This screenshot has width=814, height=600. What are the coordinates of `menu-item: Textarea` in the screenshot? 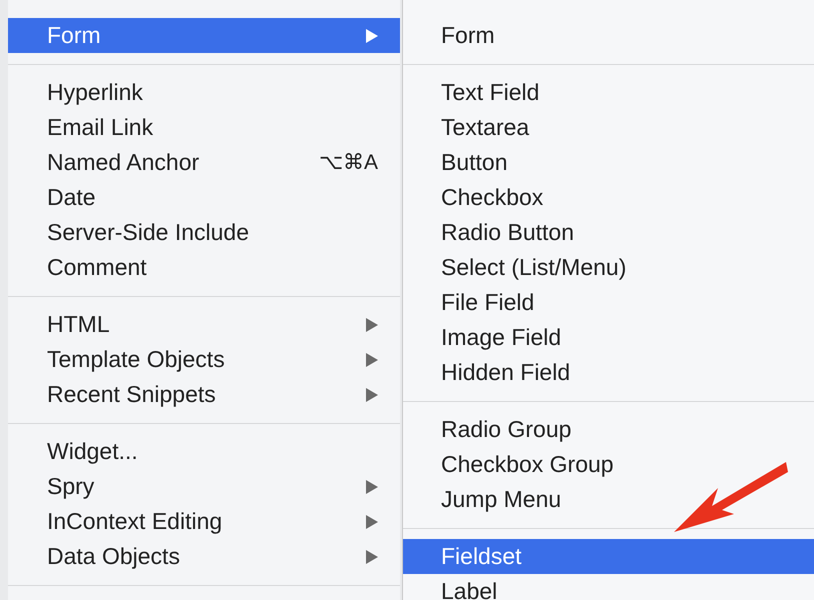 It's located at (608, 127).